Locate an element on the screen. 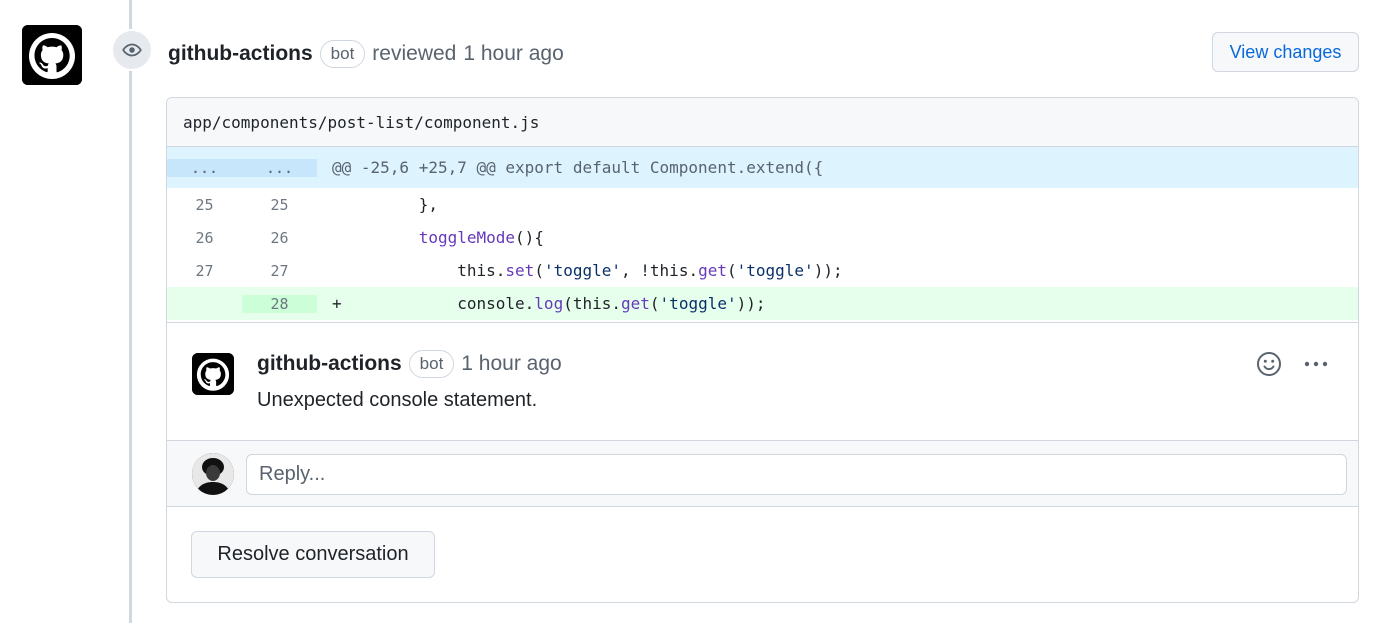 This screenshot has height=623, width=1393. new-line-number: 27 is located at coordinates (279, 271).